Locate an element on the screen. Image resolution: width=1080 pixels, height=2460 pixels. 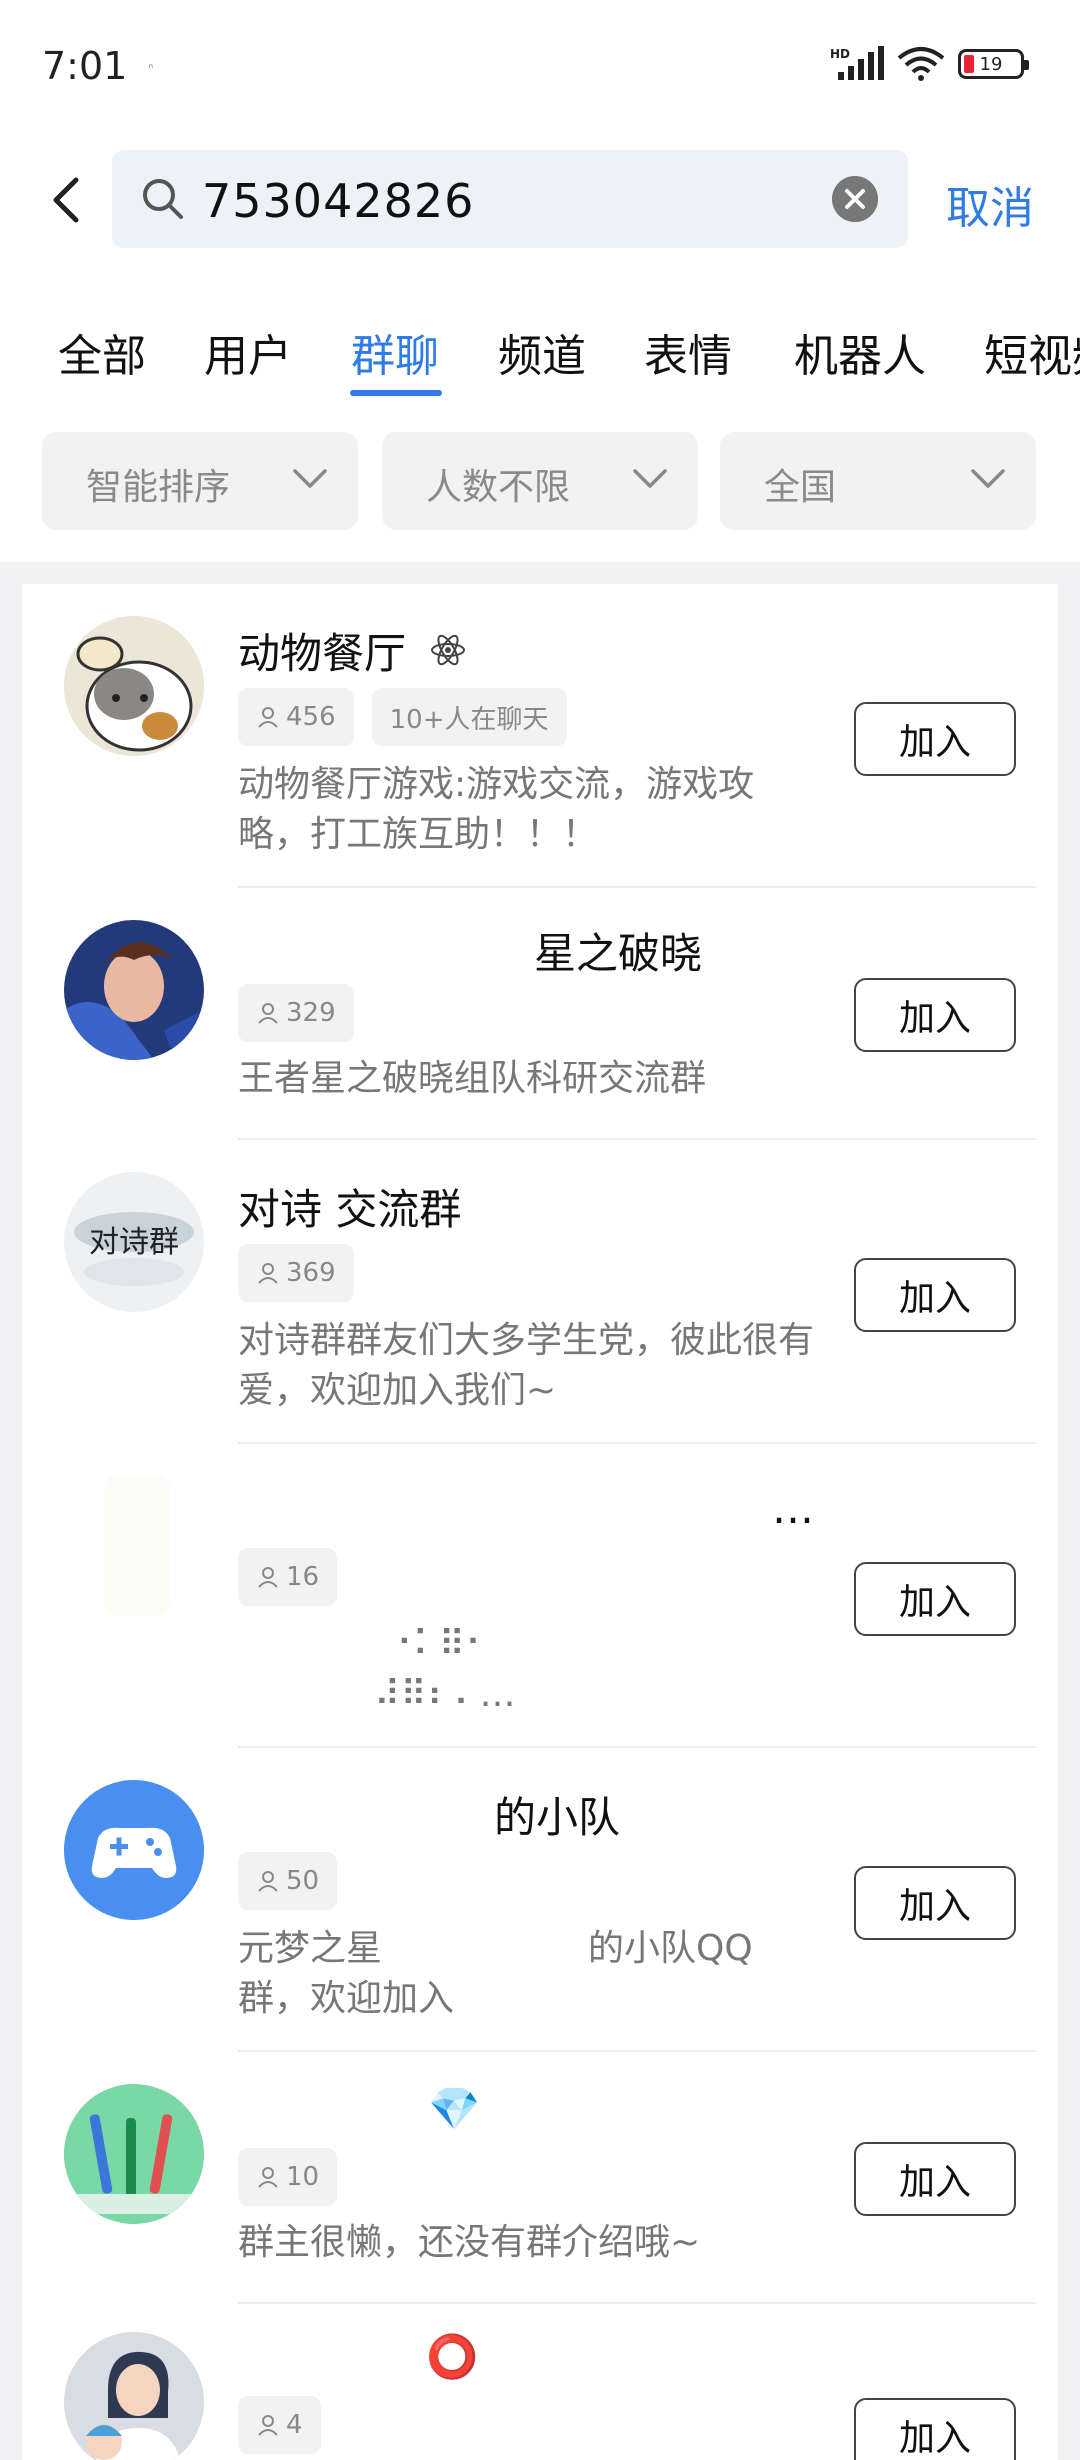
cat-avatar-icon is located at coordinates (134, 686).